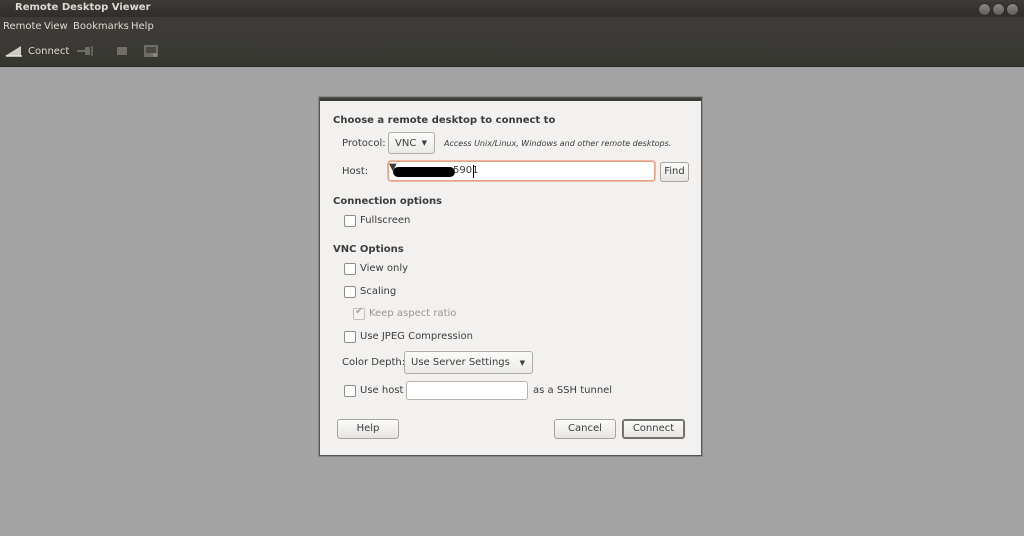 Image resolution: width=1024 pixels, height=536 pixels. Describe the element at coordinates (1012, 9) in the screenshot. I see `maximize-window-button` at that location.